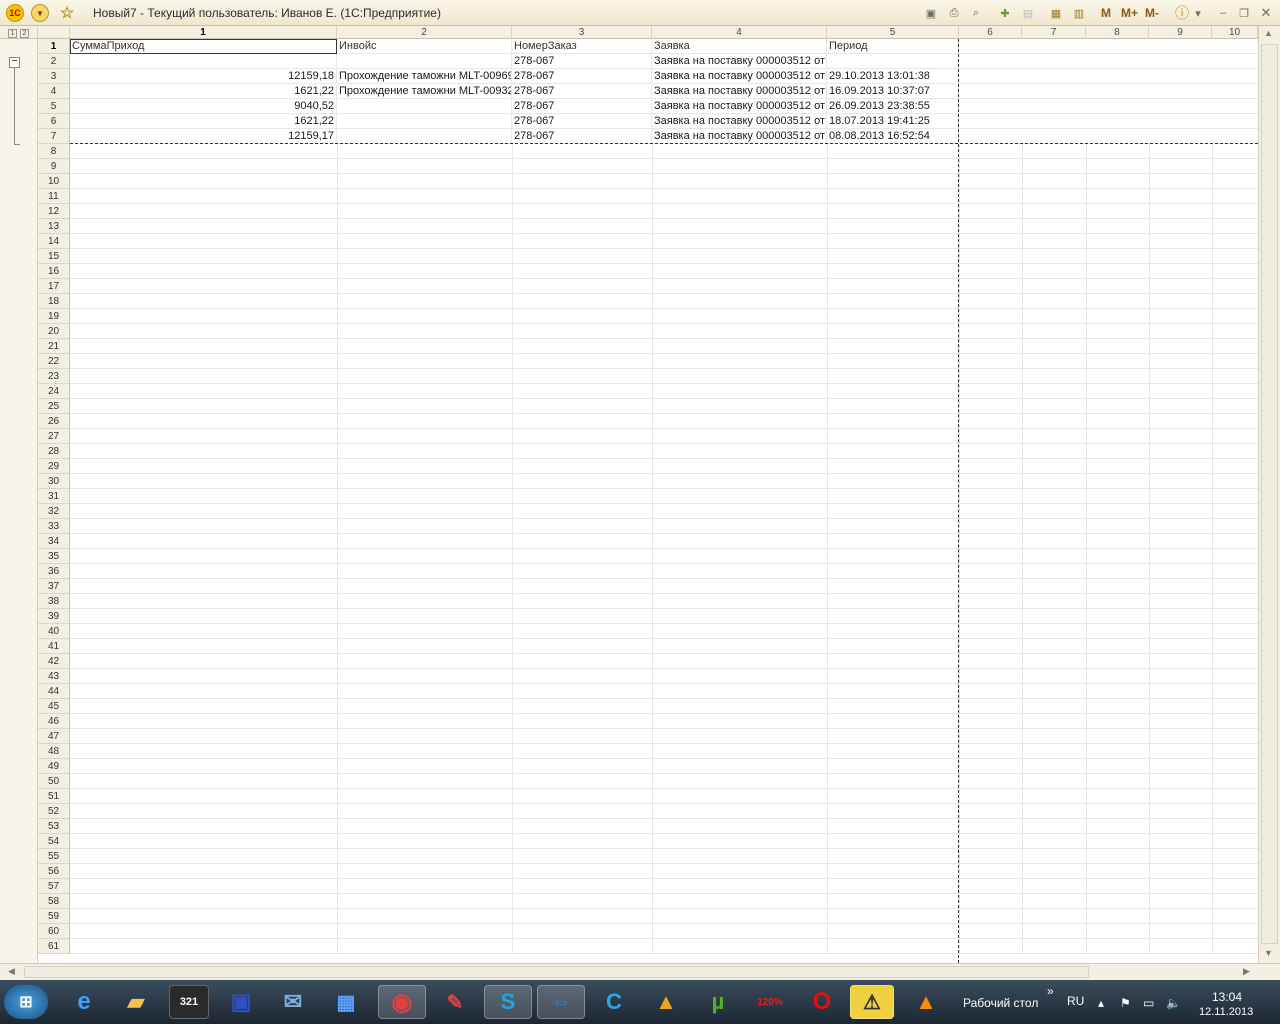 The image size is (1280, 1024). Describe the element at coordinates (54, 946) in the screenshot. I see `row-number-61: 61` at that location.